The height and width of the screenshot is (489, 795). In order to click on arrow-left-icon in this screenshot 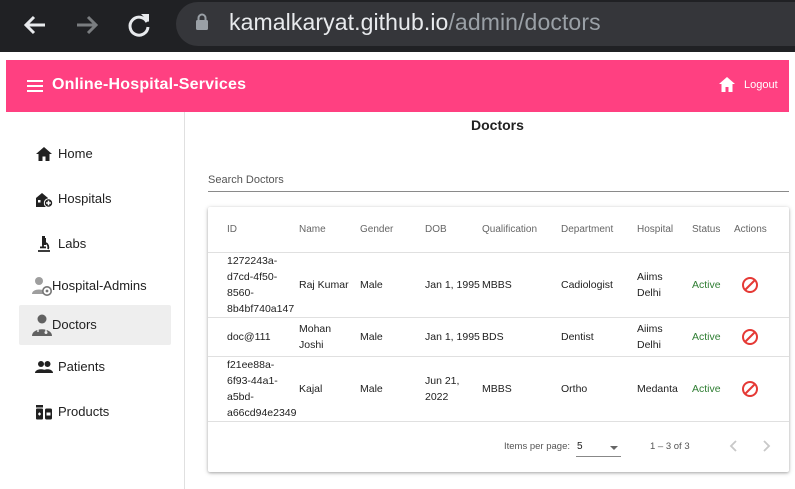, I will do `click(34, 25)`.